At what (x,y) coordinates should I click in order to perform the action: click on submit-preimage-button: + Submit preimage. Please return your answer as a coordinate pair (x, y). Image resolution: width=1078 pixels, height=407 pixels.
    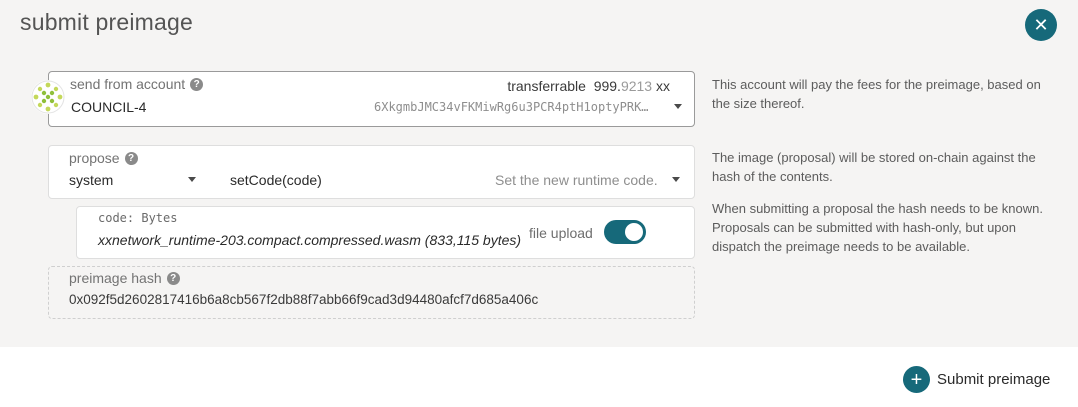
    Looking at the image, I should click on (976, 379).